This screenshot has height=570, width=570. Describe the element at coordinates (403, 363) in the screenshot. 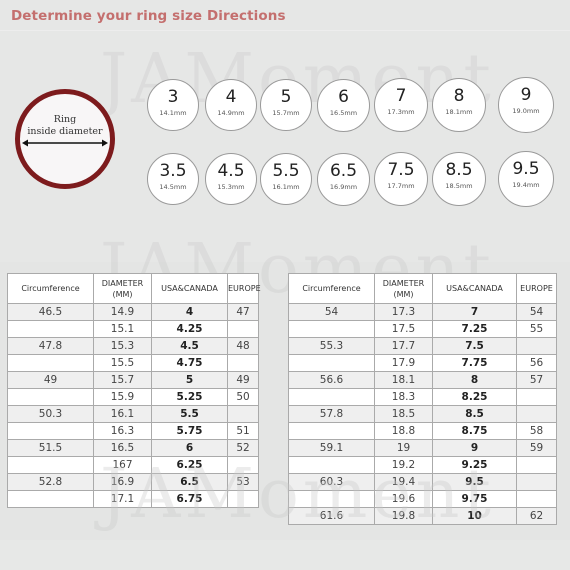

I see `diameter-cell: 17.9` at that location.